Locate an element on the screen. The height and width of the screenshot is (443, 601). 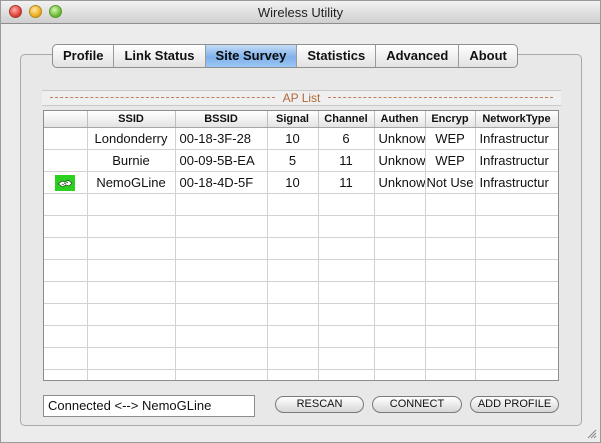
divider-left is located at coordinates (162, 97).